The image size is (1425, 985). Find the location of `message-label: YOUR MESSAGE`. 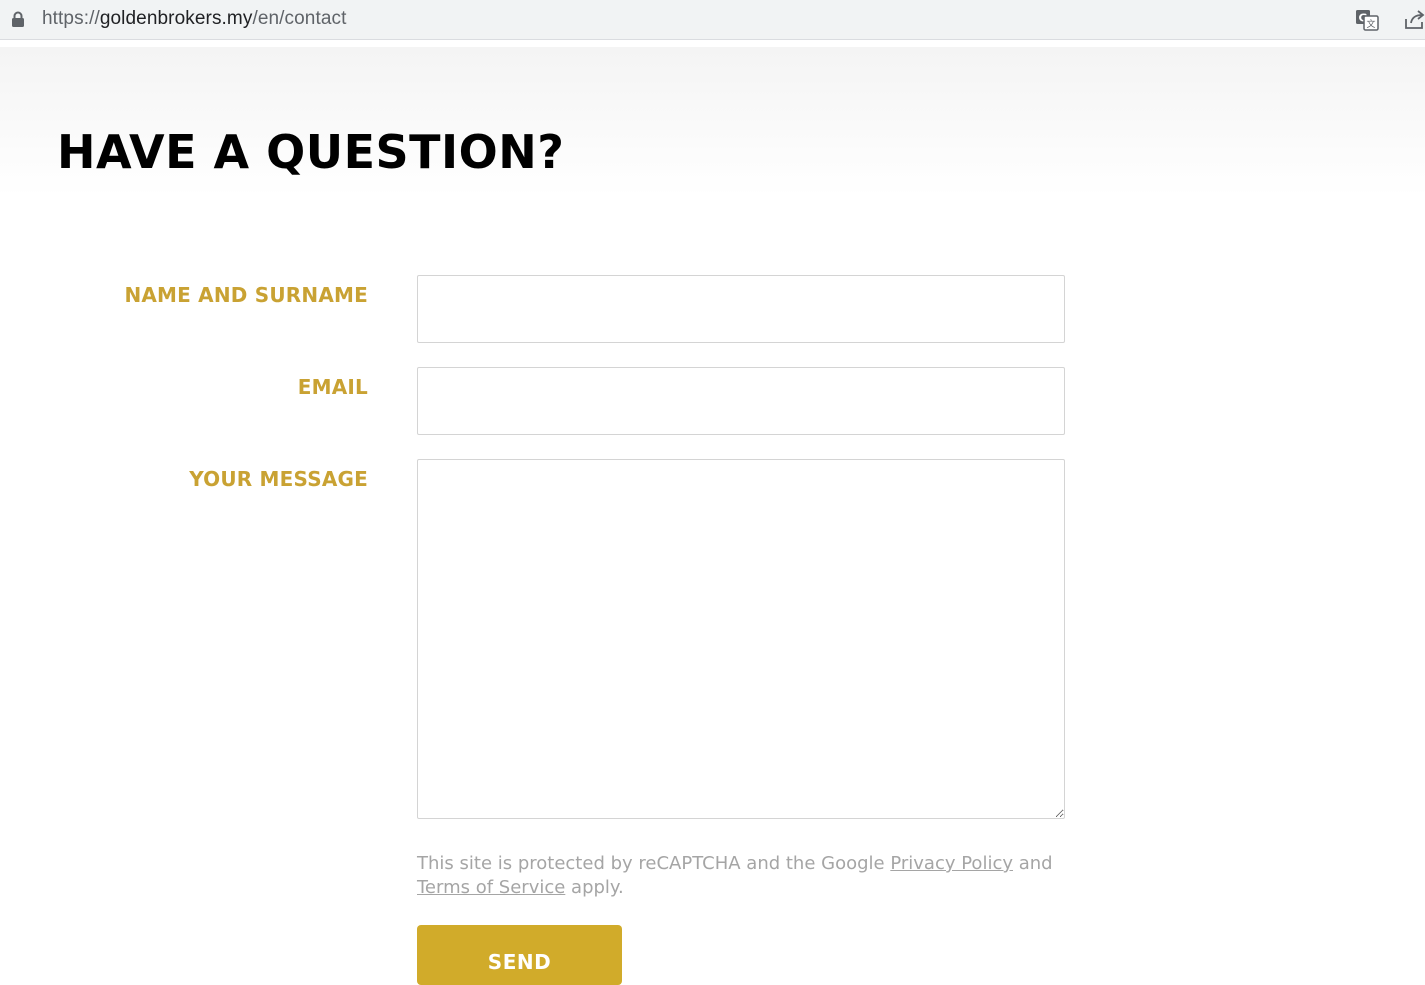

message-label: YOUR MESSAGE is located at coordinates (278, 479).